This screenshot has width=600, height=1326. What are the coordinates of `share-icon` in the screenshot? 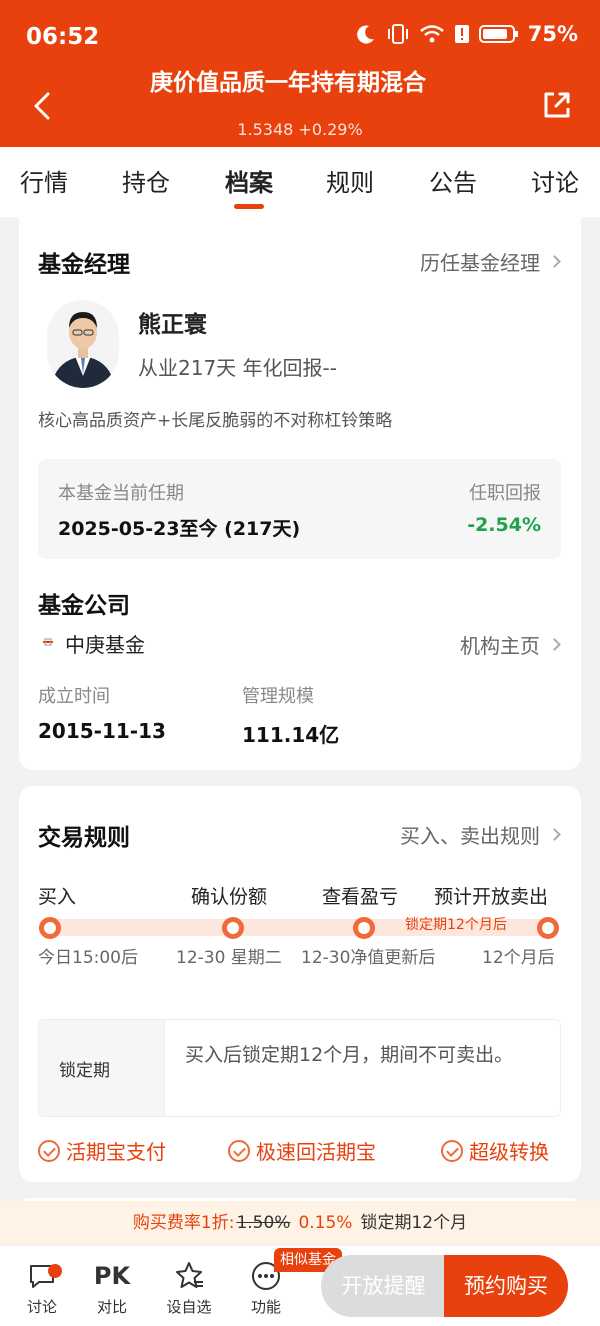 It's located at (557, 105).